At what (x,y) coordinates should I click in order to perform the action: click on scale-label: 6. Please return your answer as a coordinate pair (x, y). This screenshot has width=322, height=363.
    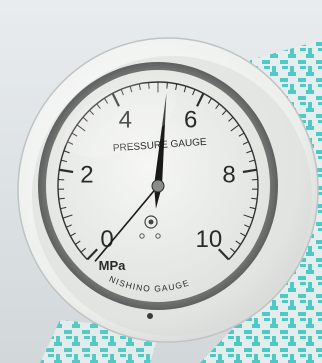
    Looking at the image, I should click on (190, 119).